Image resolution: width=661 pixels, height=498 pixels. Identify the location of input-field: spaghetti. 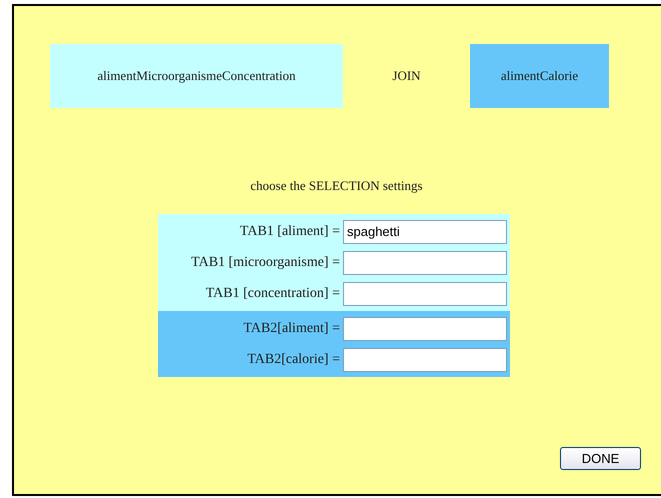
(425, 232).